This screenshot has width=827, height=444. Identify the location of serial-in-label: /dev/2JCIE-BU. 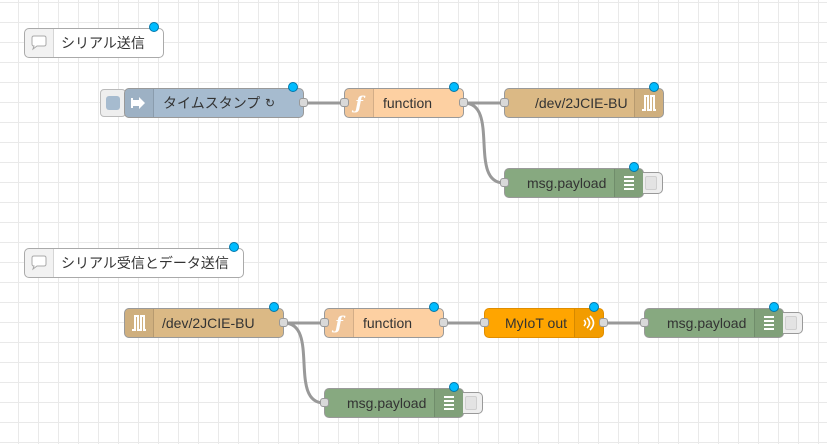
(208, 323).